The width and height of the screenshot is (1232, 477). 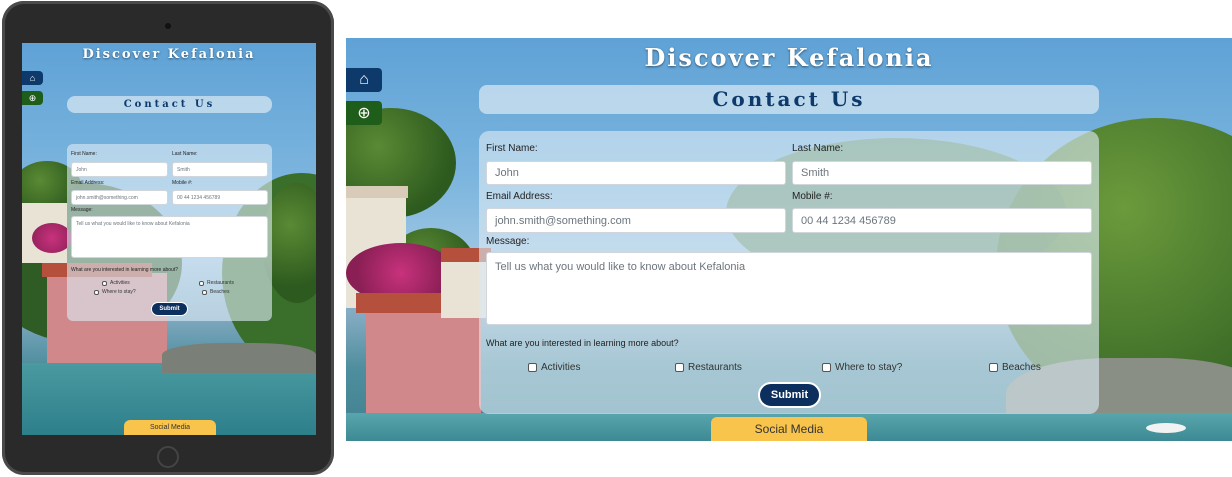 What do you see at coordinates (168, 26) in the screenshot?
I see `tablet-camera` at bounding box center [168, 26].